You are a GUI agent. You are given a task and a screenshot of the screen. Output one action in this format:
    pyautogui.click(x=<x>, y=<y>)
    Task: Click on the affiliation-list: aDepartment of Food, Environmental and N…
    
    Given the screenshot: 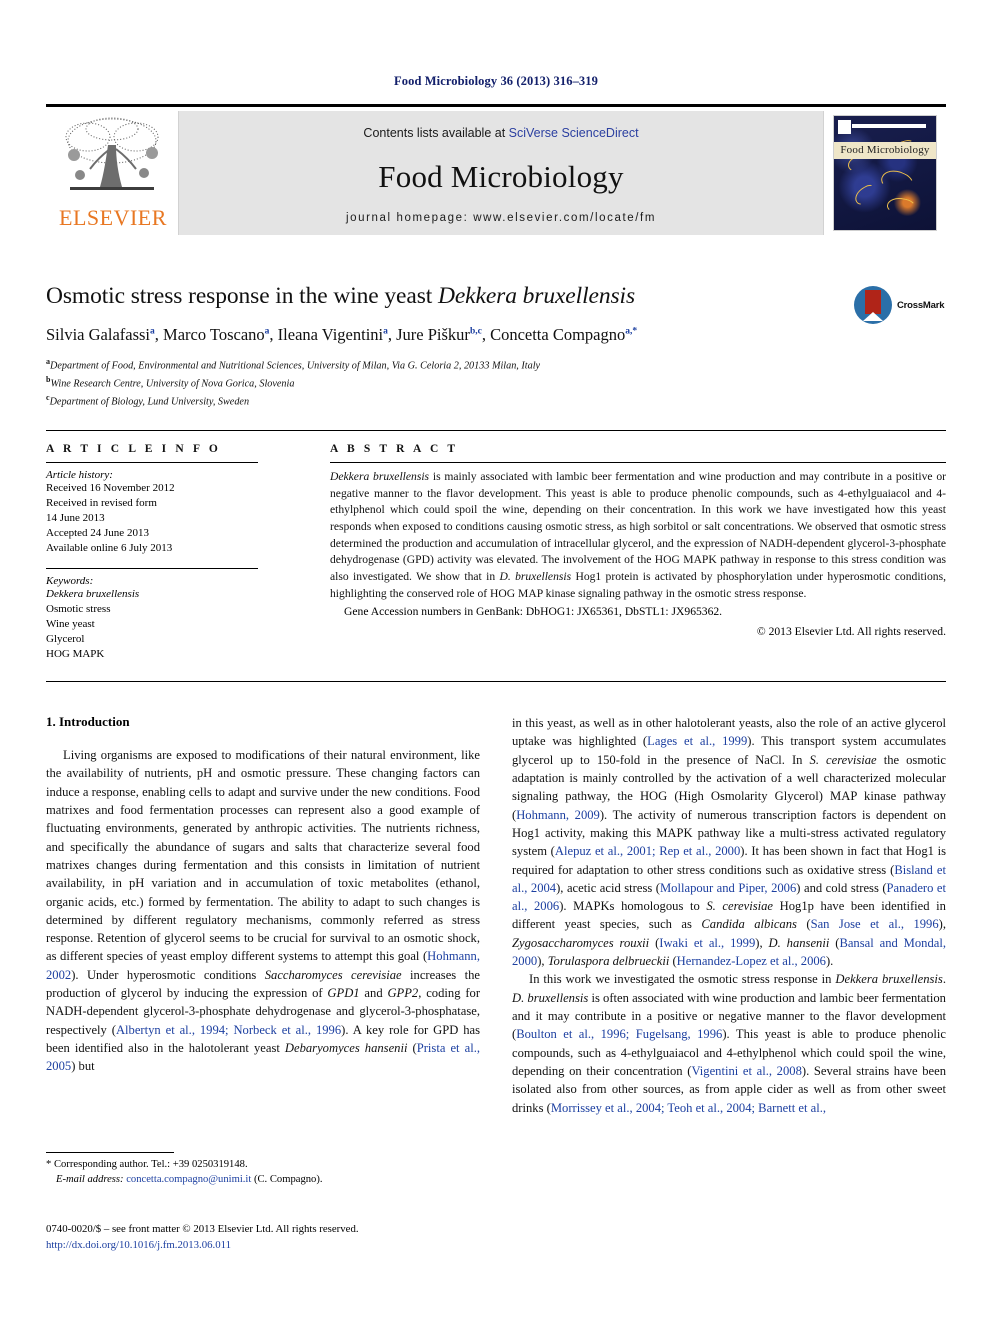 What is the action you would take?
    pyautogui.click(x=496, y=383)
    